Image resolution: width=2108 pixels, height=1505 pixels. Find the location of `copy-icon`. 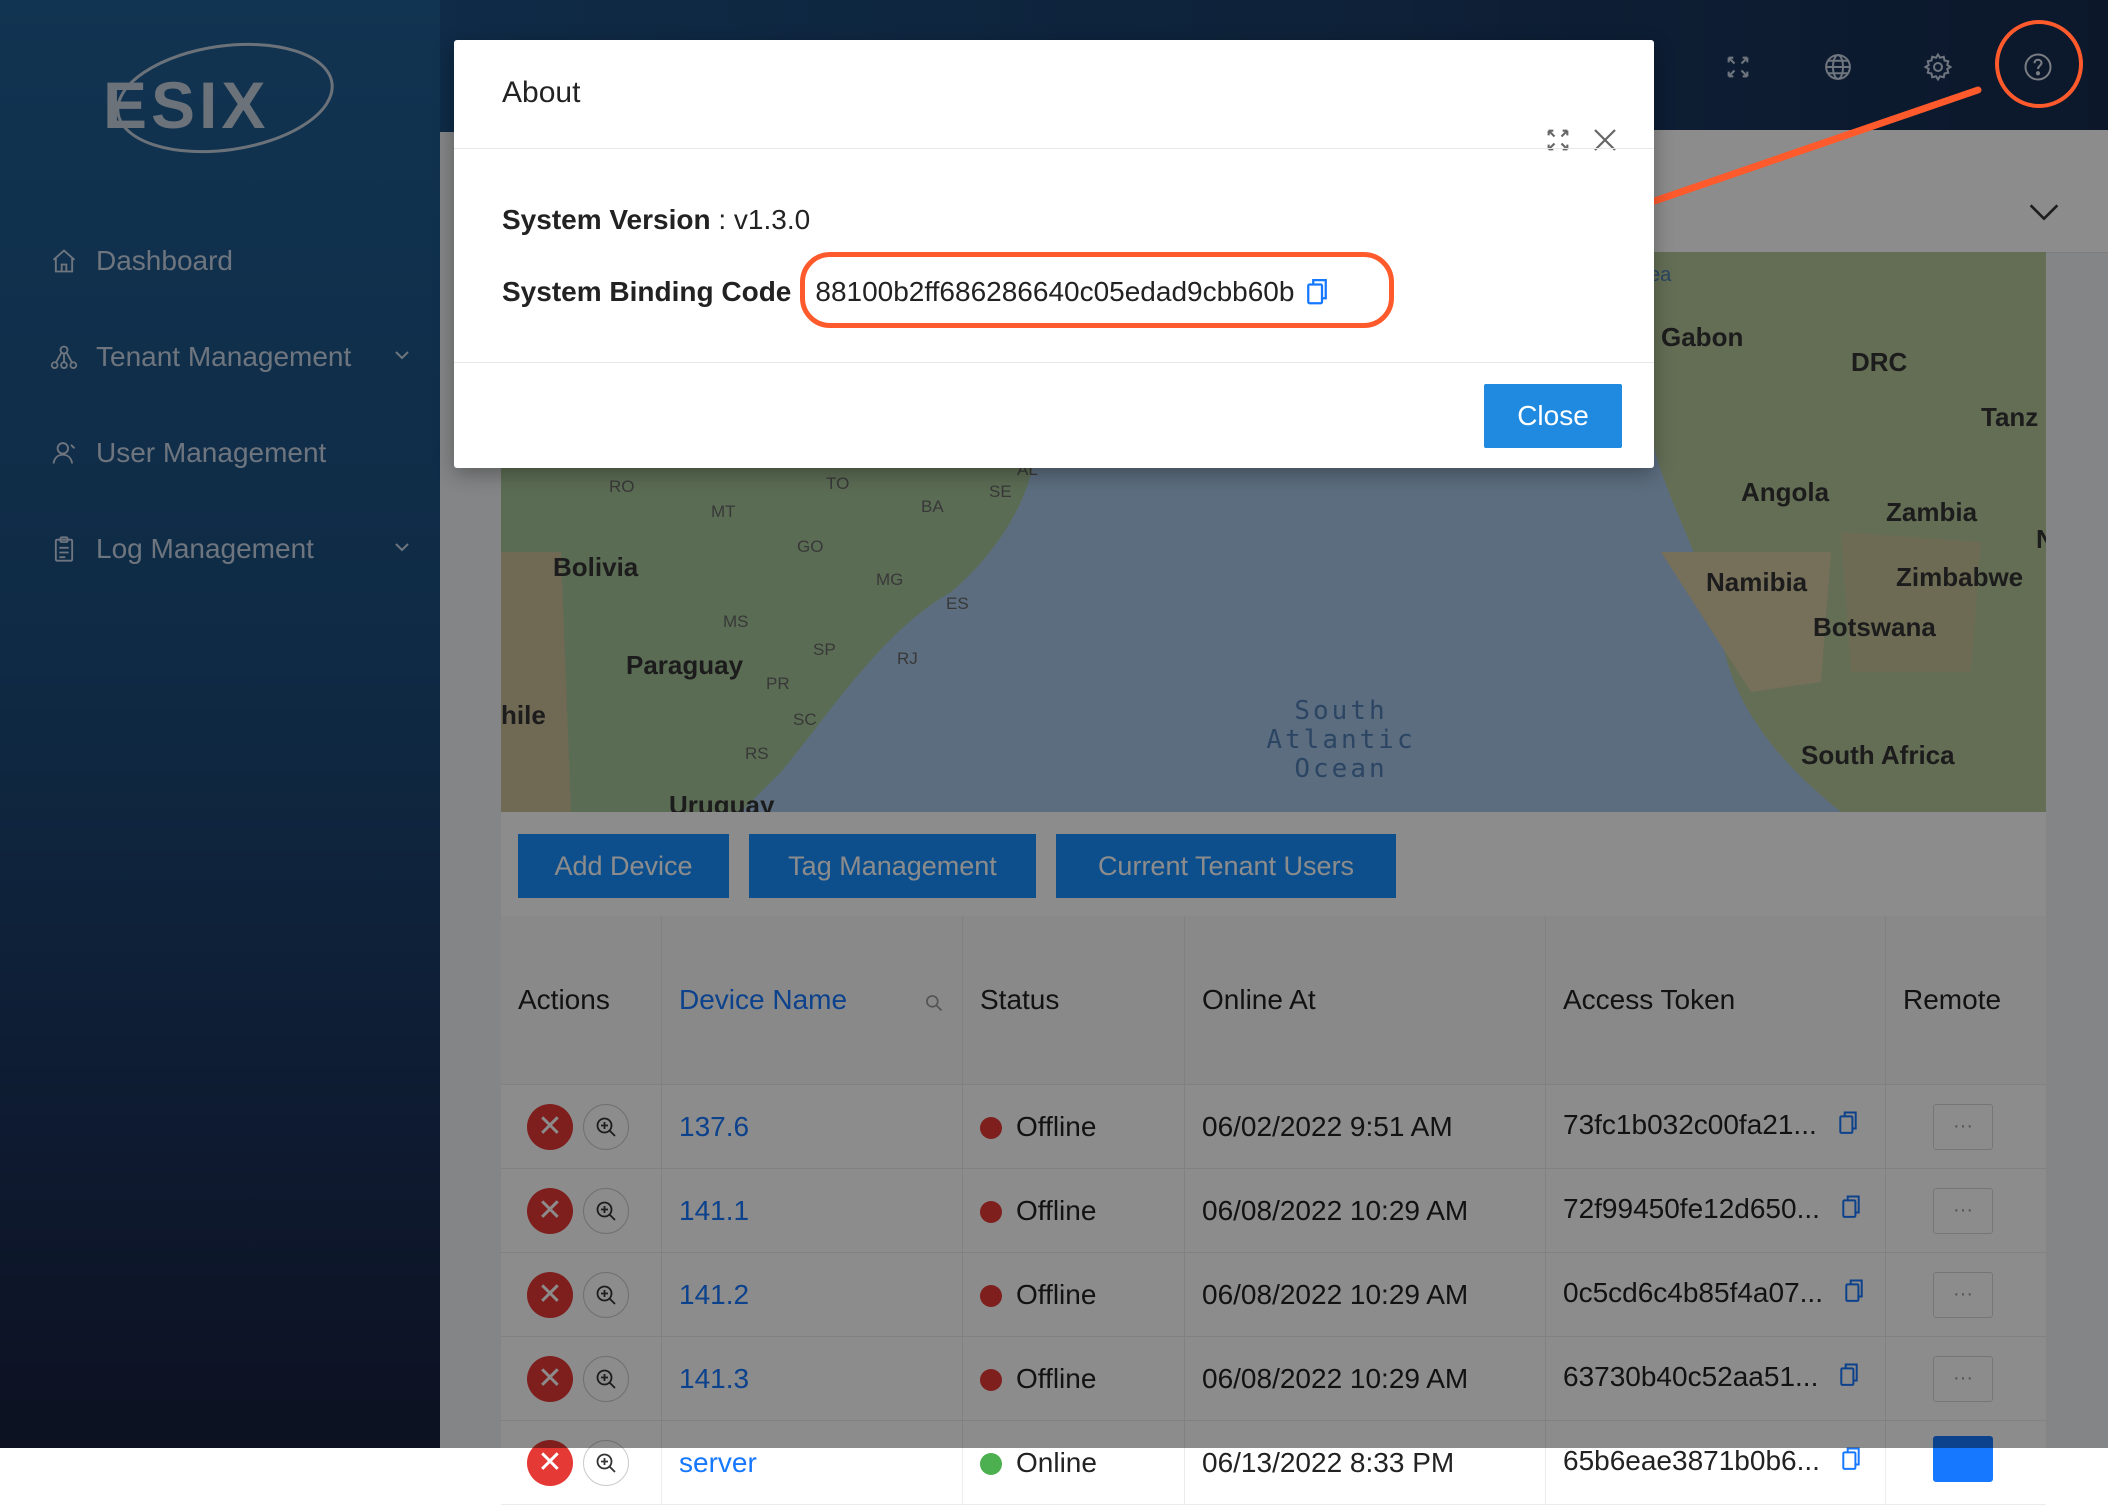

copy-icon is located at coordinates (1851, 1462).